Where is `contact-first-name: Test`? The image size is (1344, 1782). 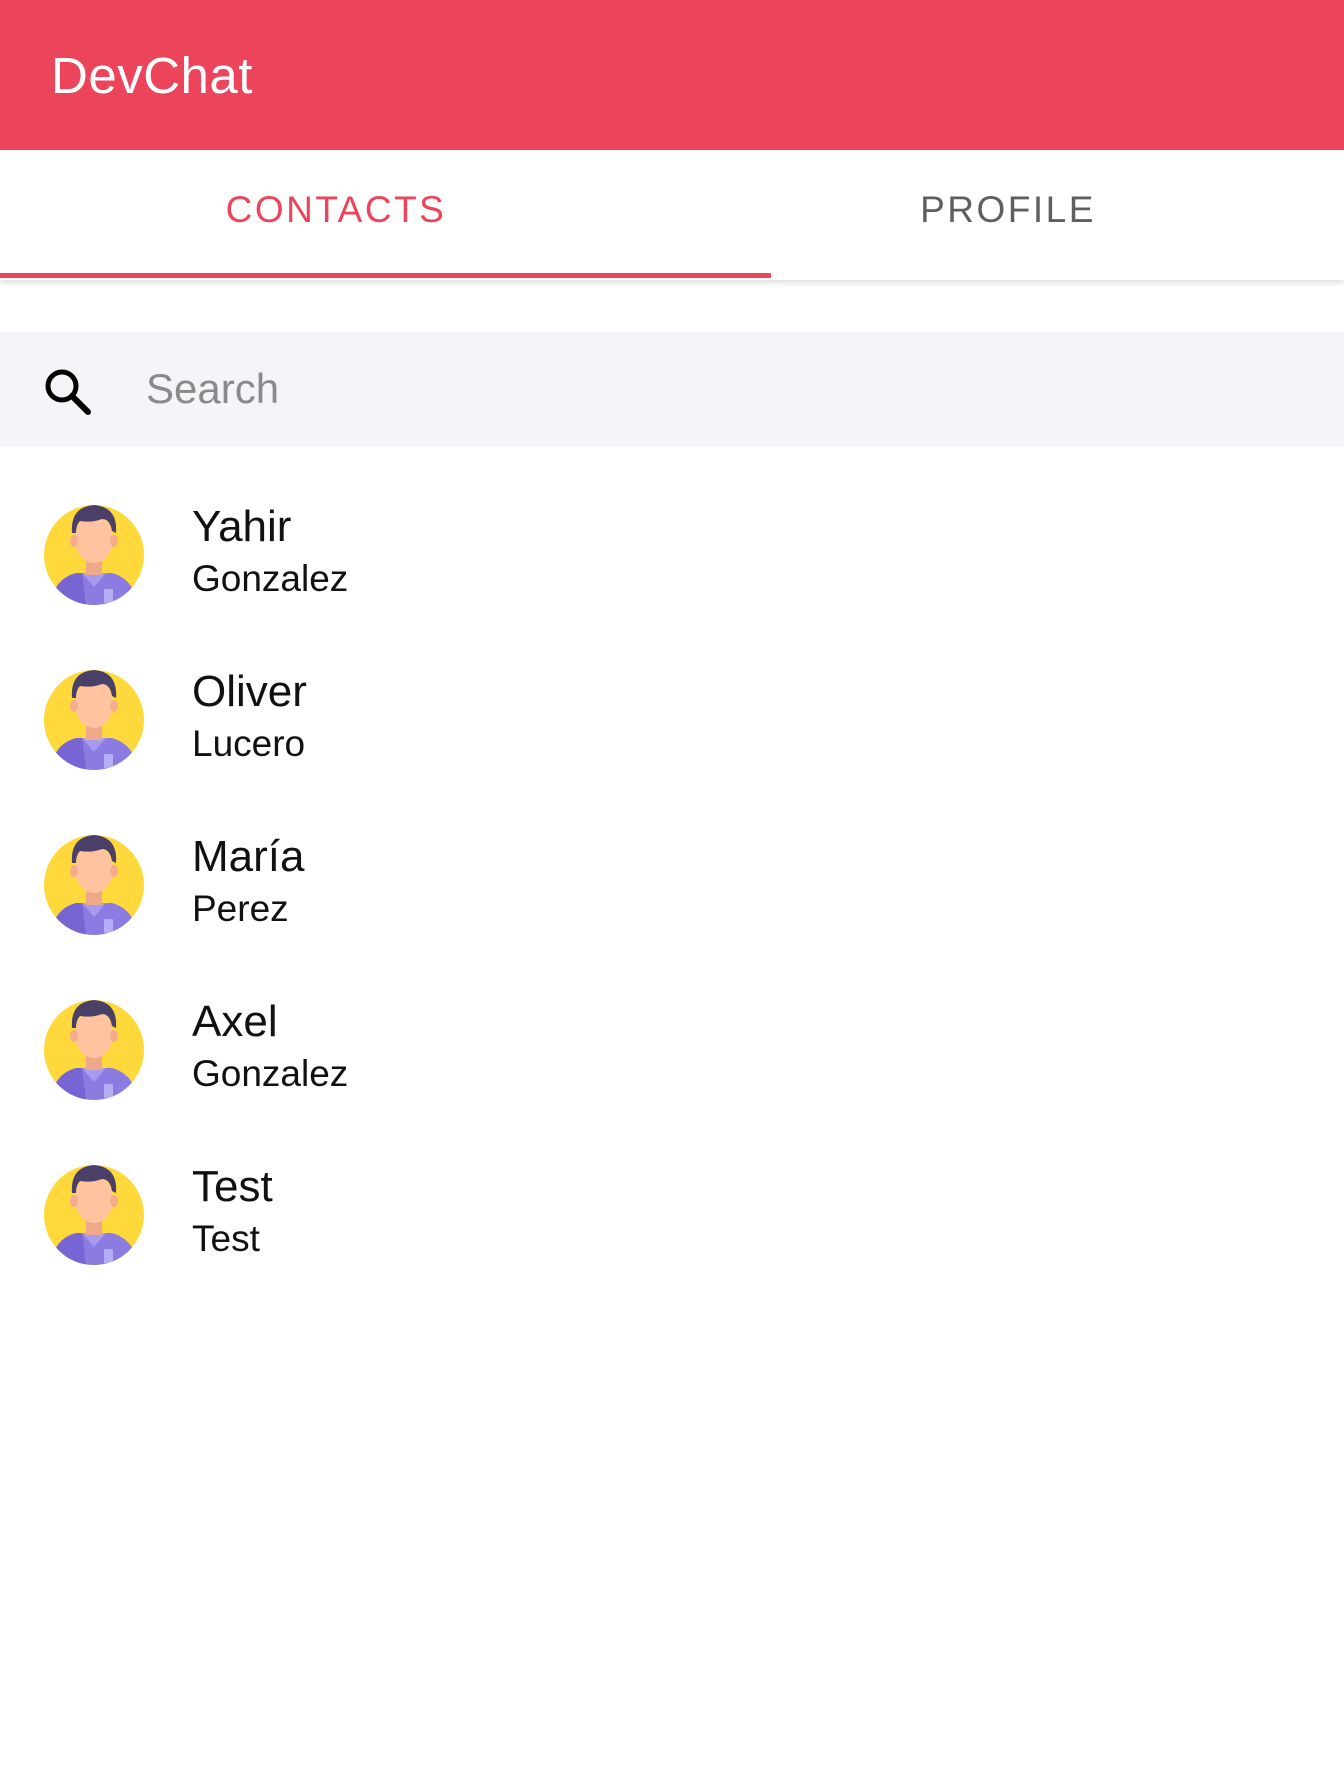
contact-first-name: Test is located at coordinates (232, 1186).